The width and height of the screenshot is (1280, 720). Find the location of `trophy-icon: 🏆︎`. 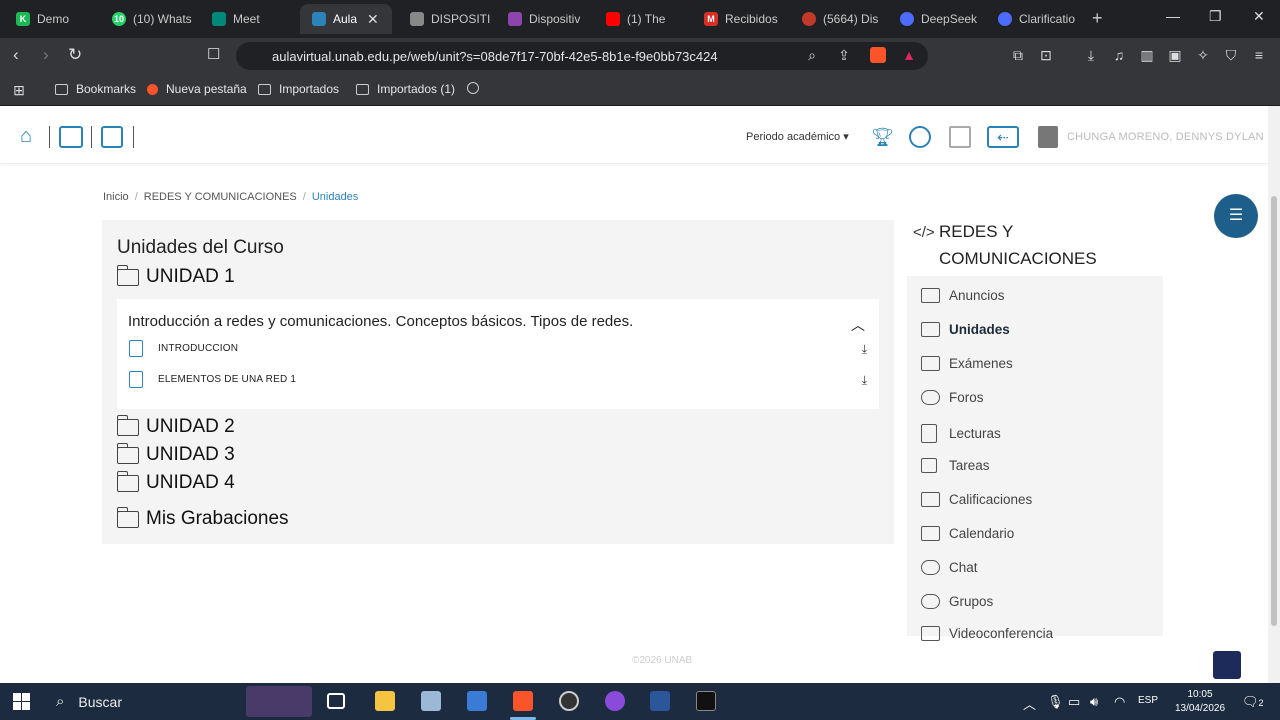

trophy-icon: 🏆︎ is located at coordinates (882, 137).